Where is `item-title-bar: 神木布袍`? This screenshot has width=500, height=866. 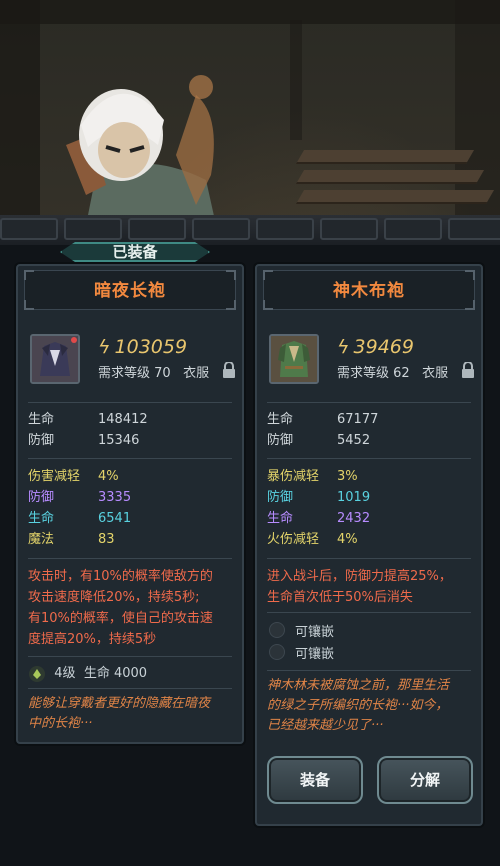 item-title-bar: 神木布袍 is located at coordinates (369, 290).